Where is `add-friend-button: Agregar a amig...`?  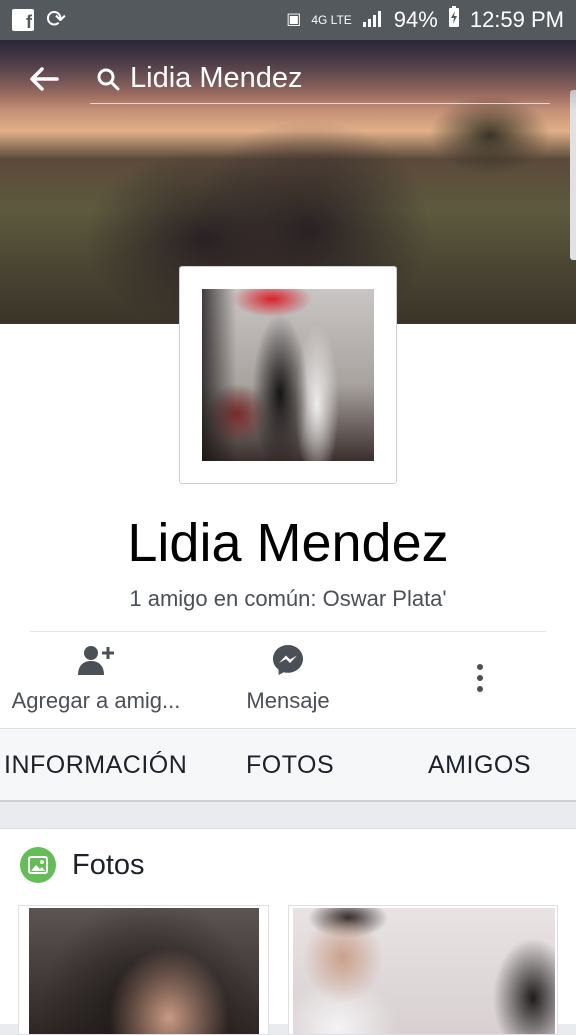
add-friend-button: Agregar a amig... is located at coordinates (96, 683).